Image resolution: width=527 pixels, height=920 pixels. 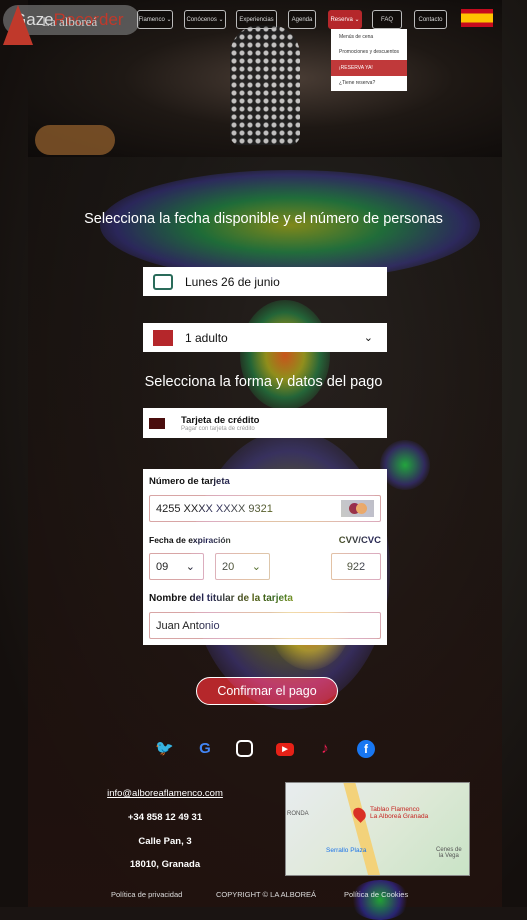 What do you see at coordinates (163, 281) in the screenshot?
I see `calendar-icon` at bounding box center [163, 281].